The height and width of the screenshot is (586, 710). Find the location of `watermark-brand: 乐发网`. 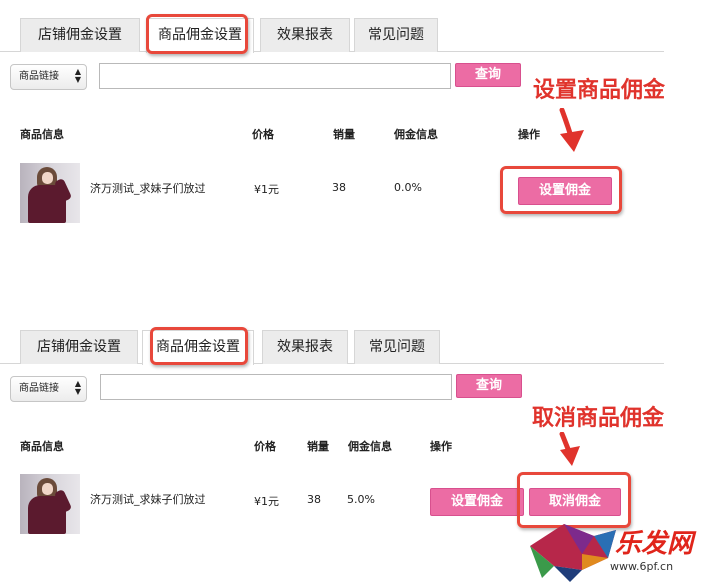

watermark-brand: 乐发网 is located at coordinates (654, 544).